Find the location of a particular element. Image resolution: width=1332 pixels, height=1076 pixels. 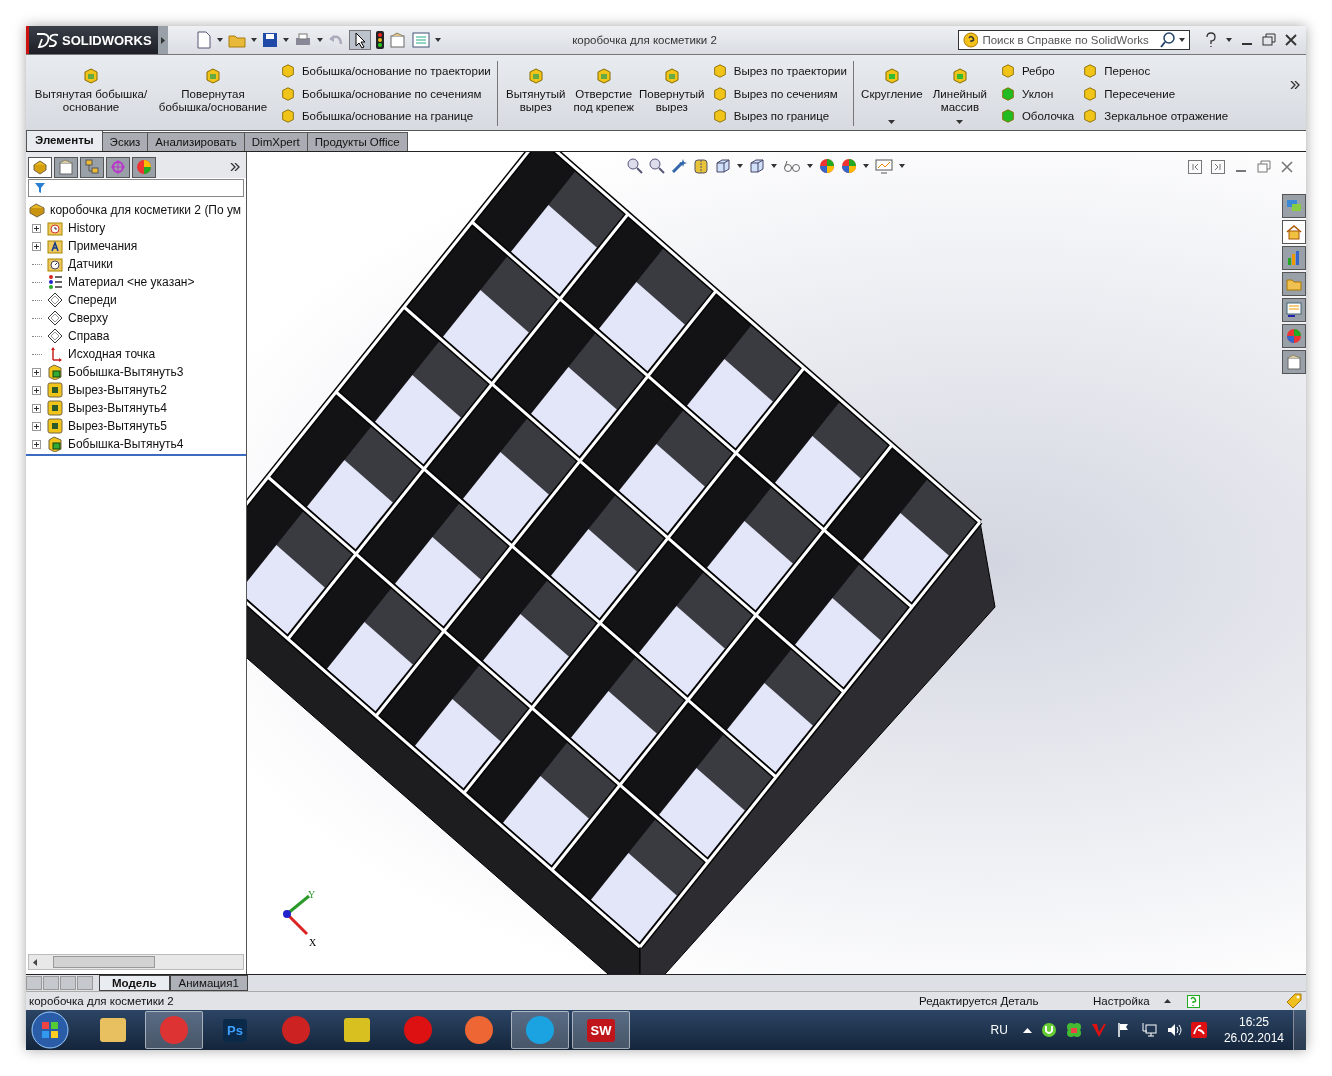

ribbon-button: Пересечение is located at coordinates (1155, 93).